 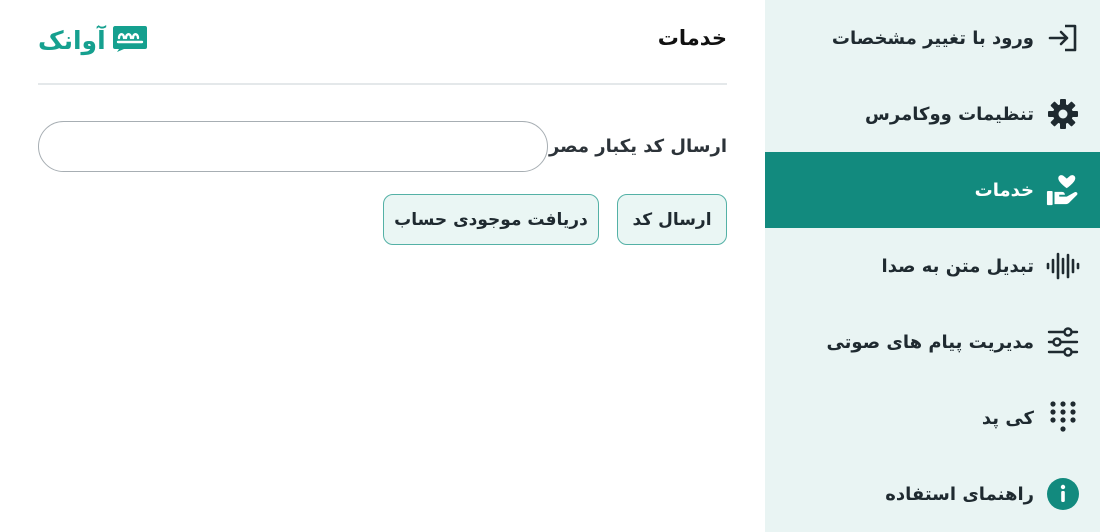 I want to click on sidebar-item-label: خدمات, so click(x=1004, y=190).